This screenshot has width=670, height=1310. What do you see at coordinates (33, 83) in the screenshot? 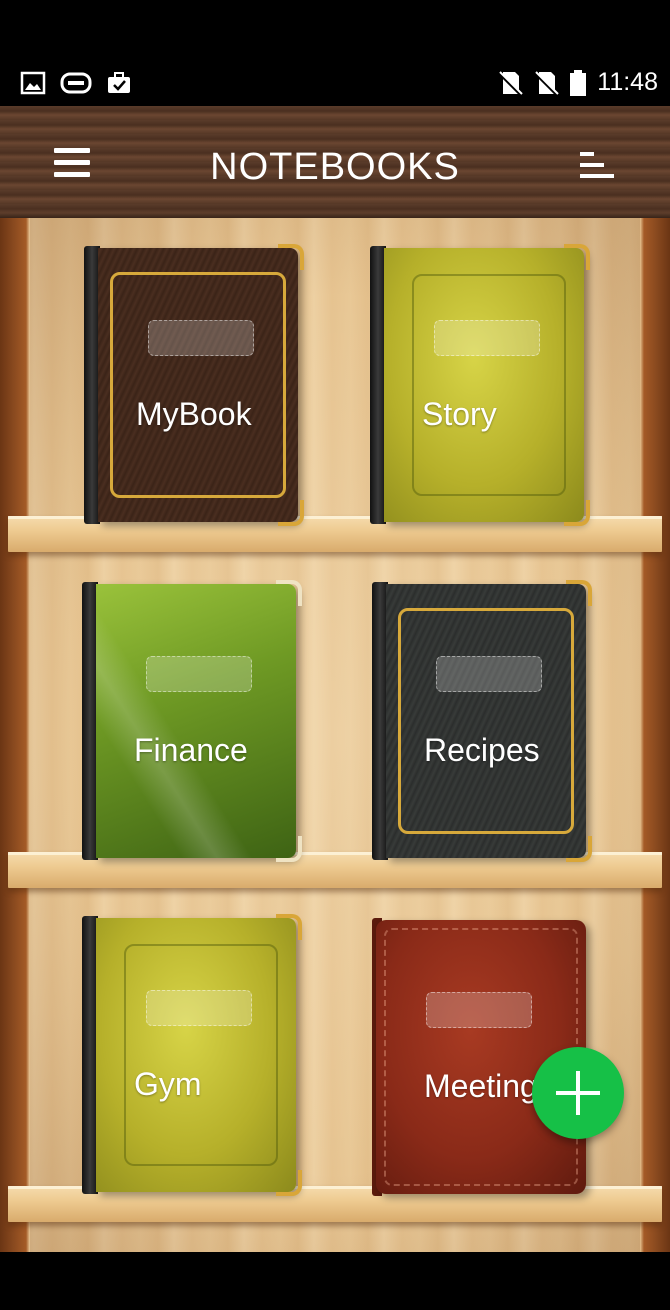
I see `image-icon` at bounding box center [33, 83].